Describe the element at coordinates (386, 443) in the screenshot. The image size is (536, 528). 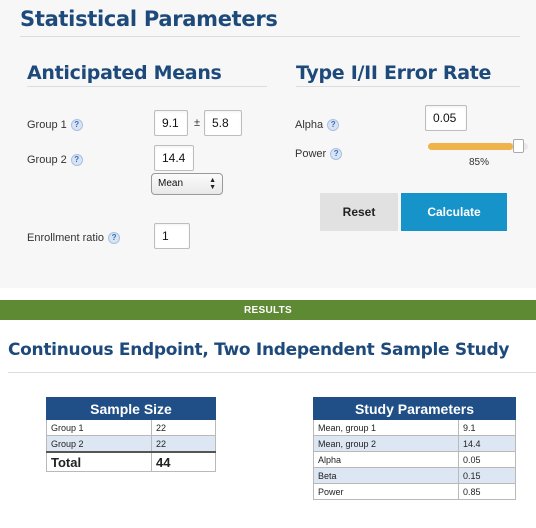
I see `row-label: Mean, group 2` at that location.